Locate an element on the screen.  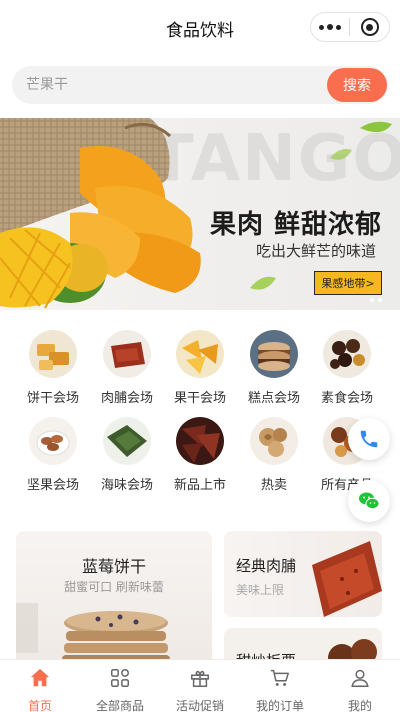
category-item: 素食会场 is located at coordinates (347, 364).